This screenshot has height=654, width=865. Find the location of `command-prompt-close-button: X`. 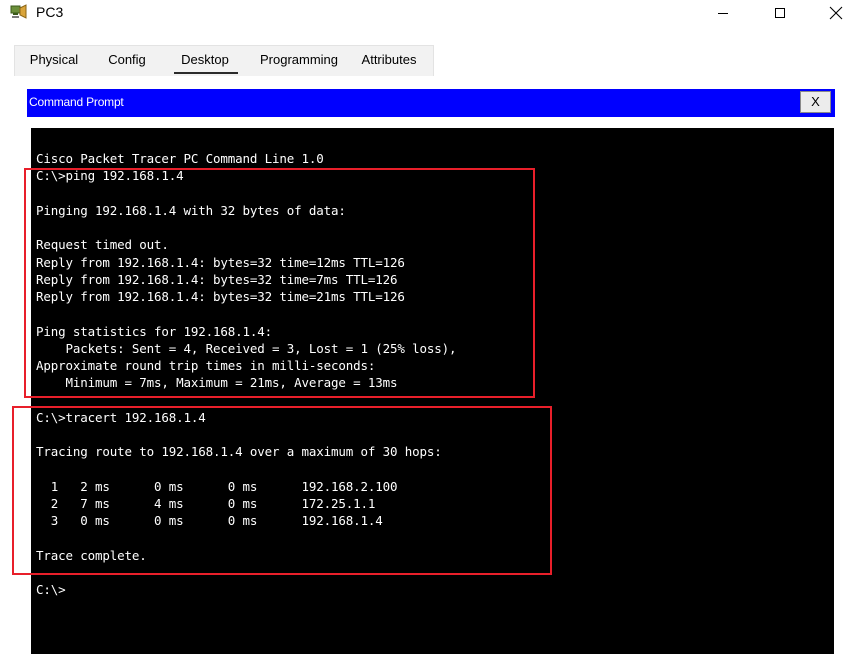

command-prompt-close-button: X is located at coordinates (815, 102).